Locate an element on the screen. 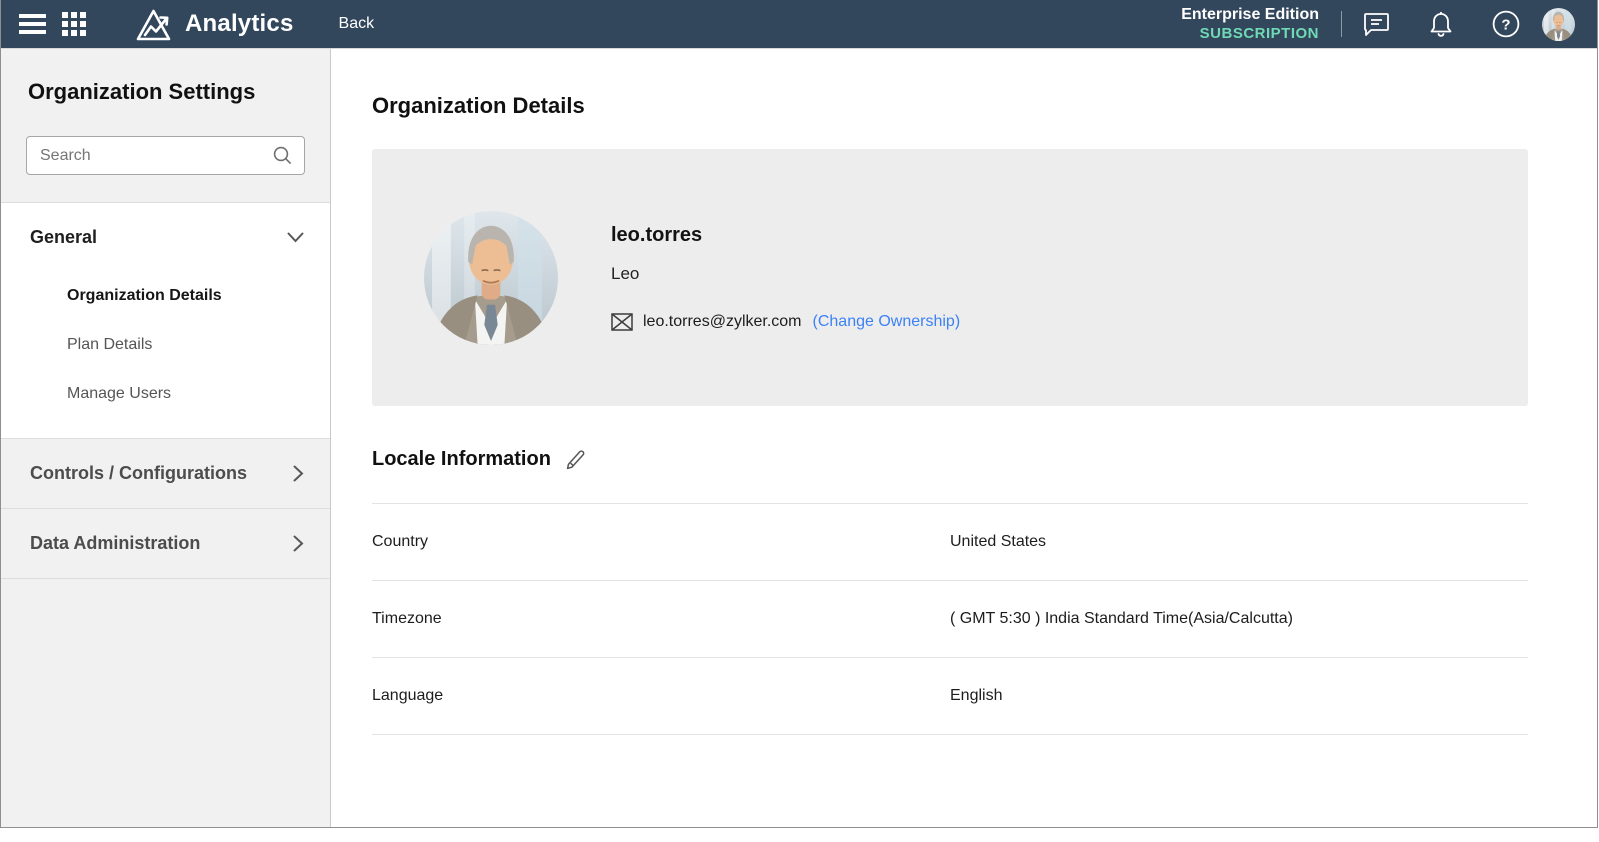 This screenshot has height=842, width=1599. locale-row-language: Language English is located at coordinates (950, 696).